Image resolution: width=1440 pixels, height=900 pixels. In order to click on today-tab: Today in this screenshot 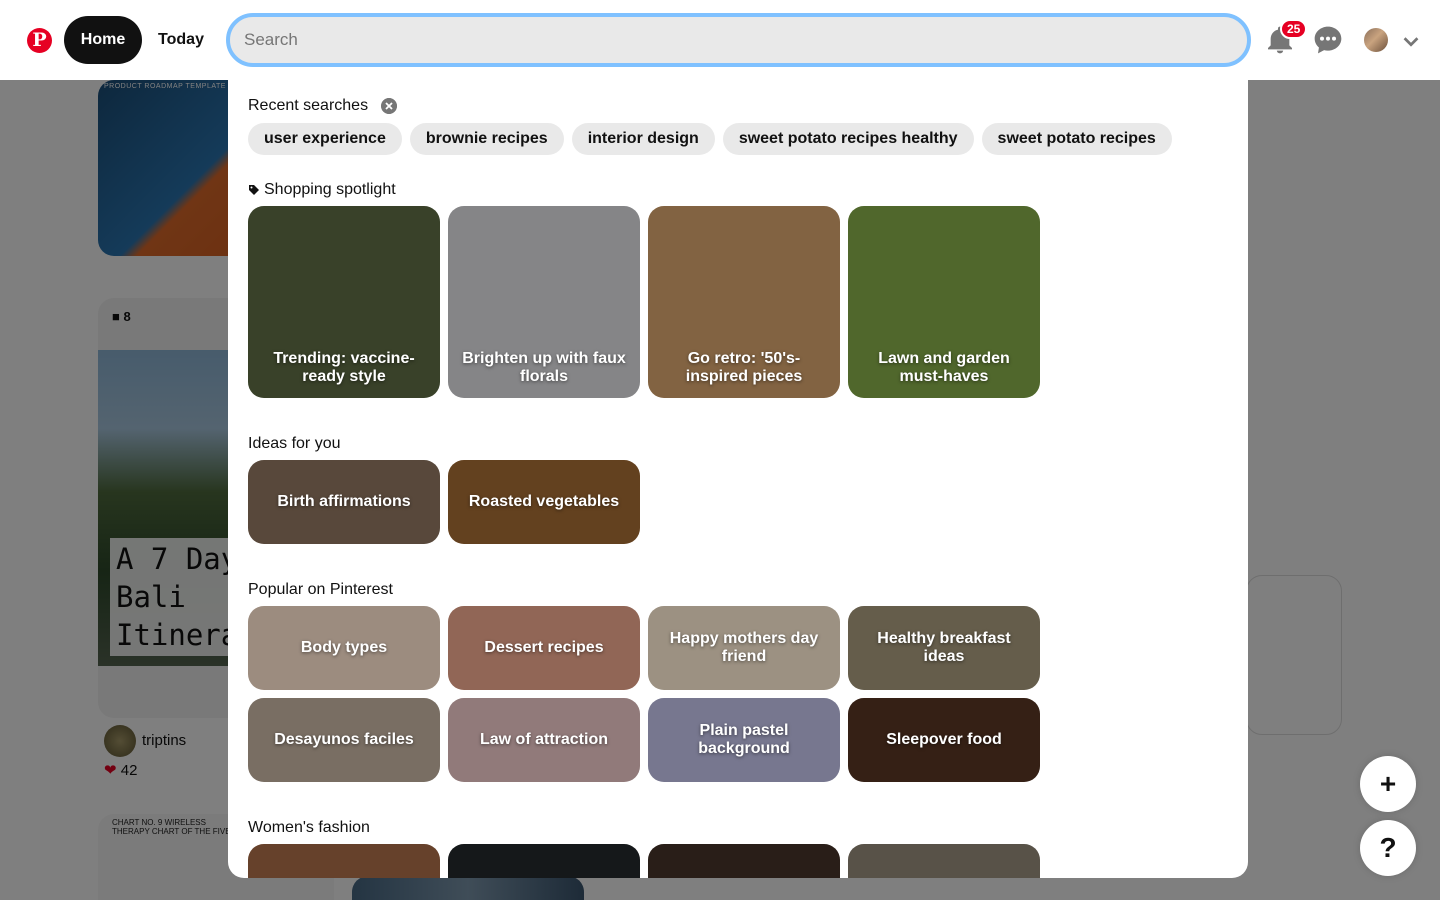, I will do `click(181, 40)`.